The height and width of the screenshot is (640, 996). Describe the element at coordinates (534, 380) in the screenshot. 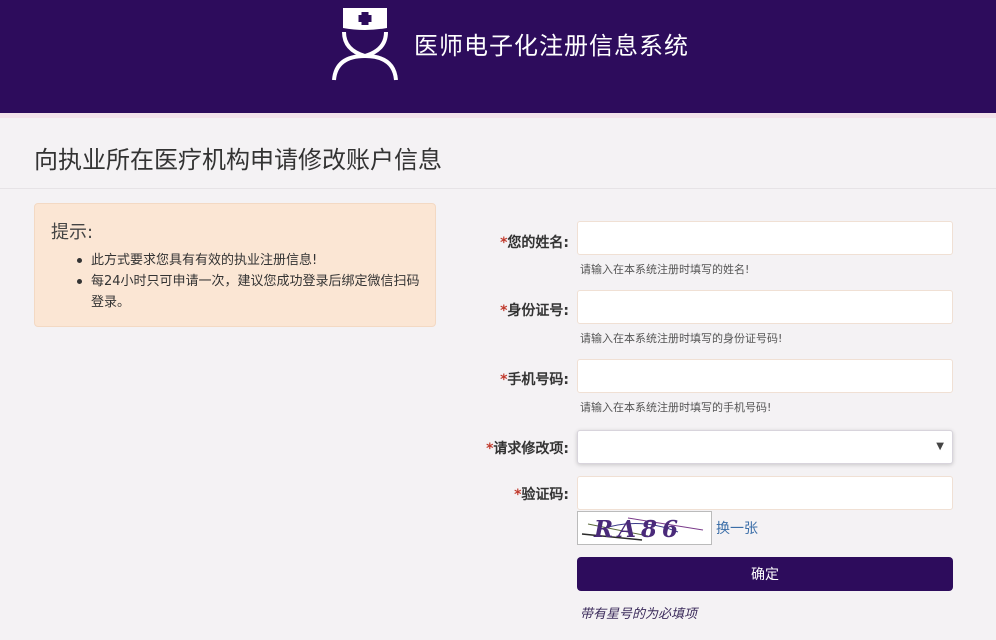

I see `phone-label: *手机号码:` at that location.